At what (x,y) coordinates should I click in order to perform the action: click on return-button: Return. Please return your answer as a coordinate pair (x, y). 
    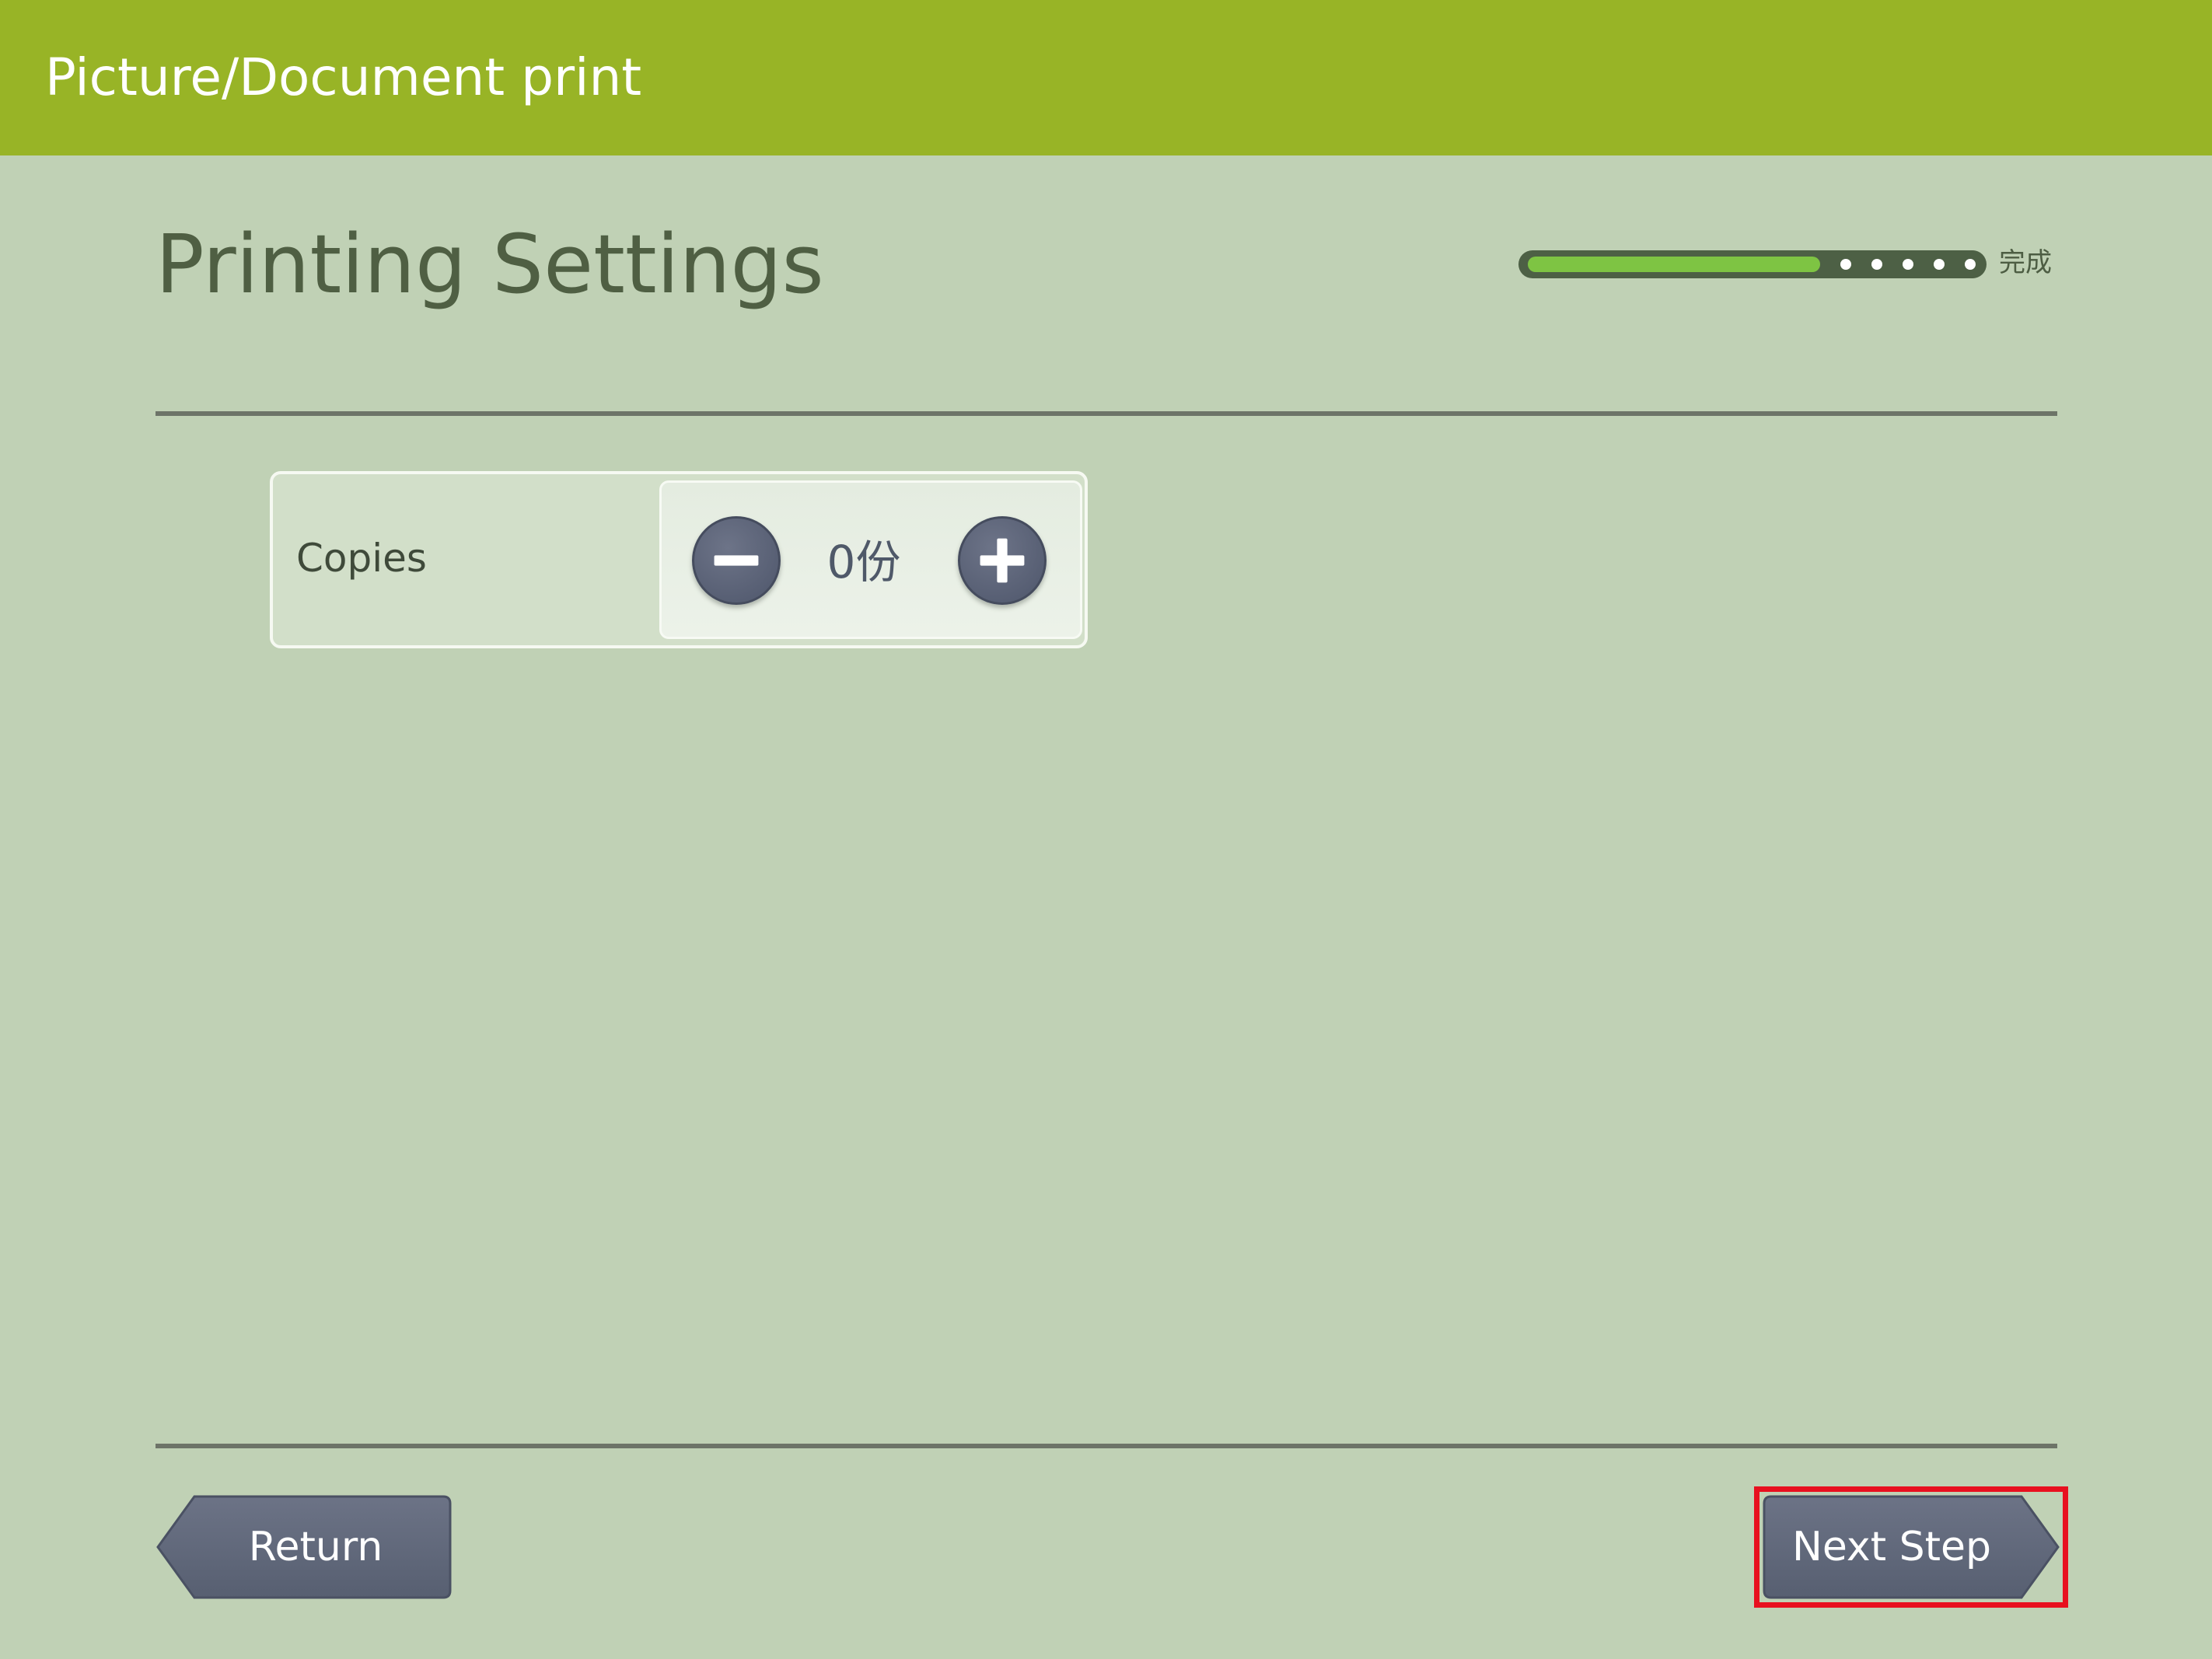
    Looking at the image, I should click on (304, 1547).